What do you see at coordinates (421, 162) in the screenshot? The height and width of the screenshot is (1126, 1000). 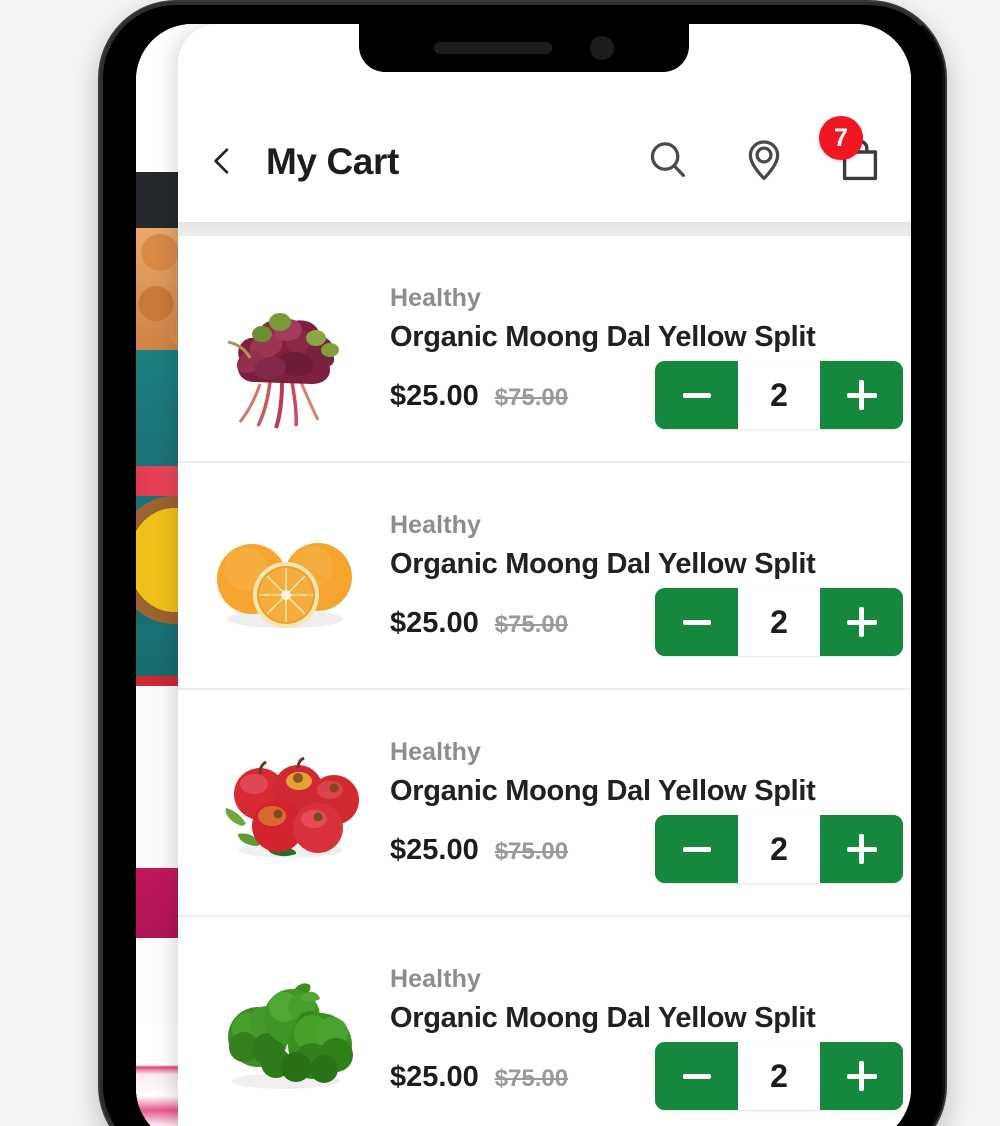 I see `header-left-group: My Cart` at bounding box center [421, 162].